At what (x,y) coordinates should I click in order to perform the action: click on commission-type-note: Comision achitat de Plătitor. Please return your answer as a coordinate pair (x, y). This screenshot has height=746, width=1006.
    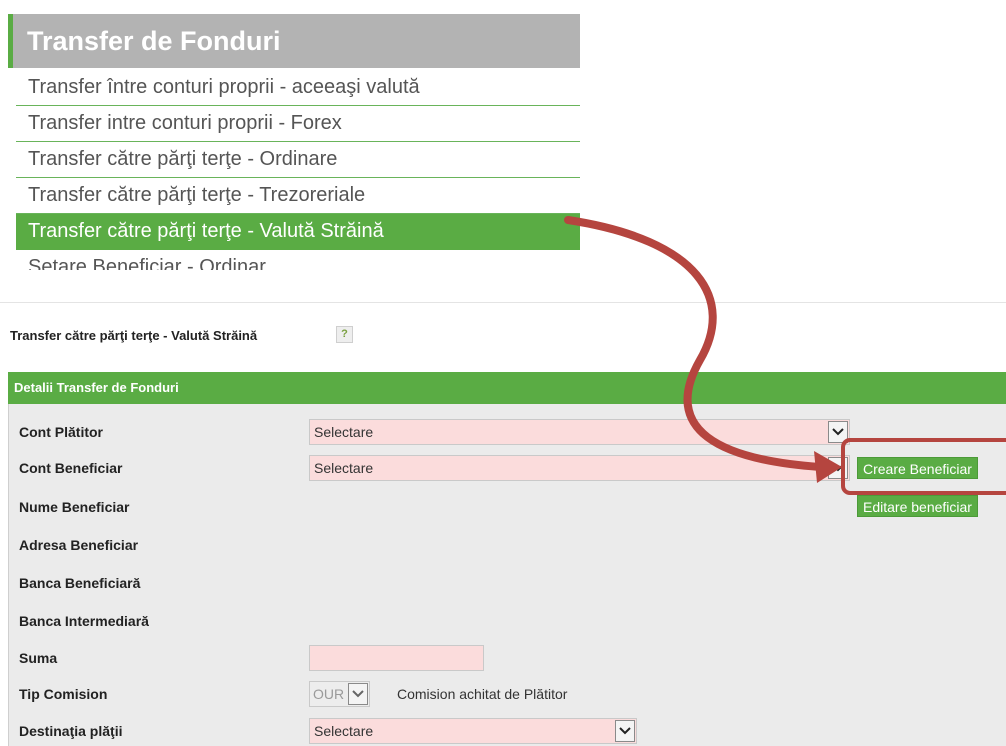
    Looking at the image, I should click on (482, 694).